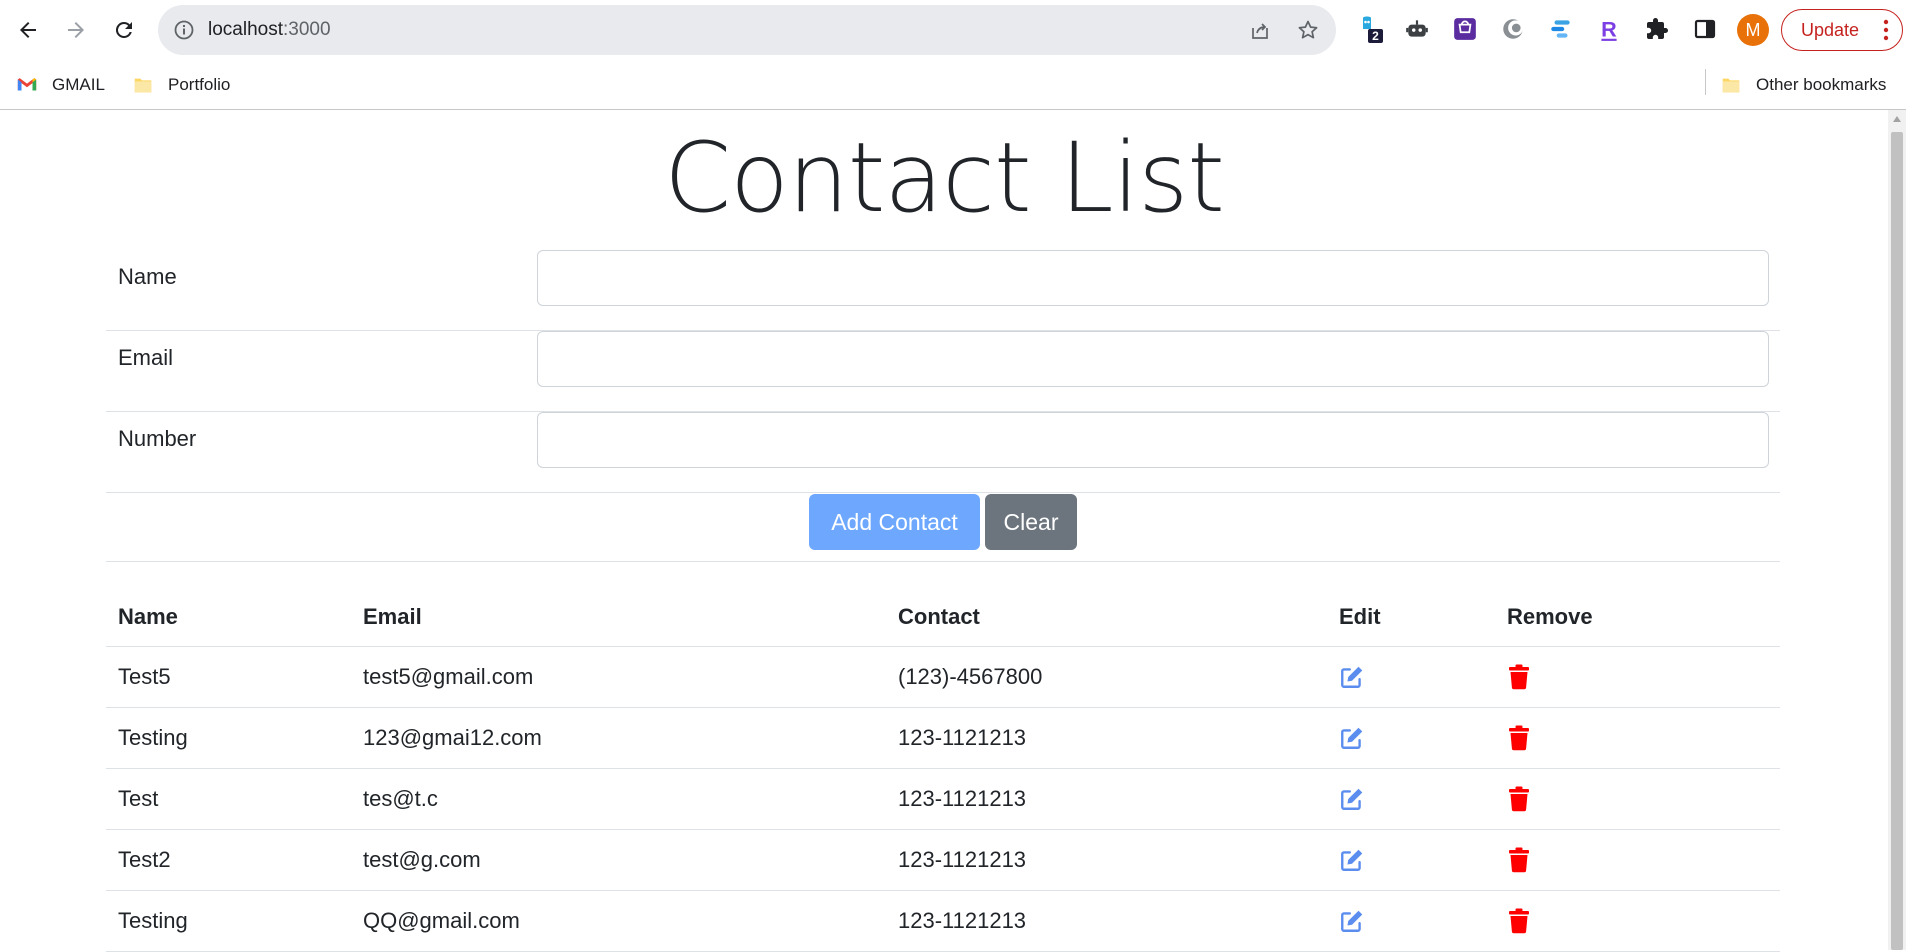 The image size is (1906, 952). What do you see at coordinates (1106, 617) in the screenshot?
I see `header-contact: Contact` at bounding box center [1106, 617].